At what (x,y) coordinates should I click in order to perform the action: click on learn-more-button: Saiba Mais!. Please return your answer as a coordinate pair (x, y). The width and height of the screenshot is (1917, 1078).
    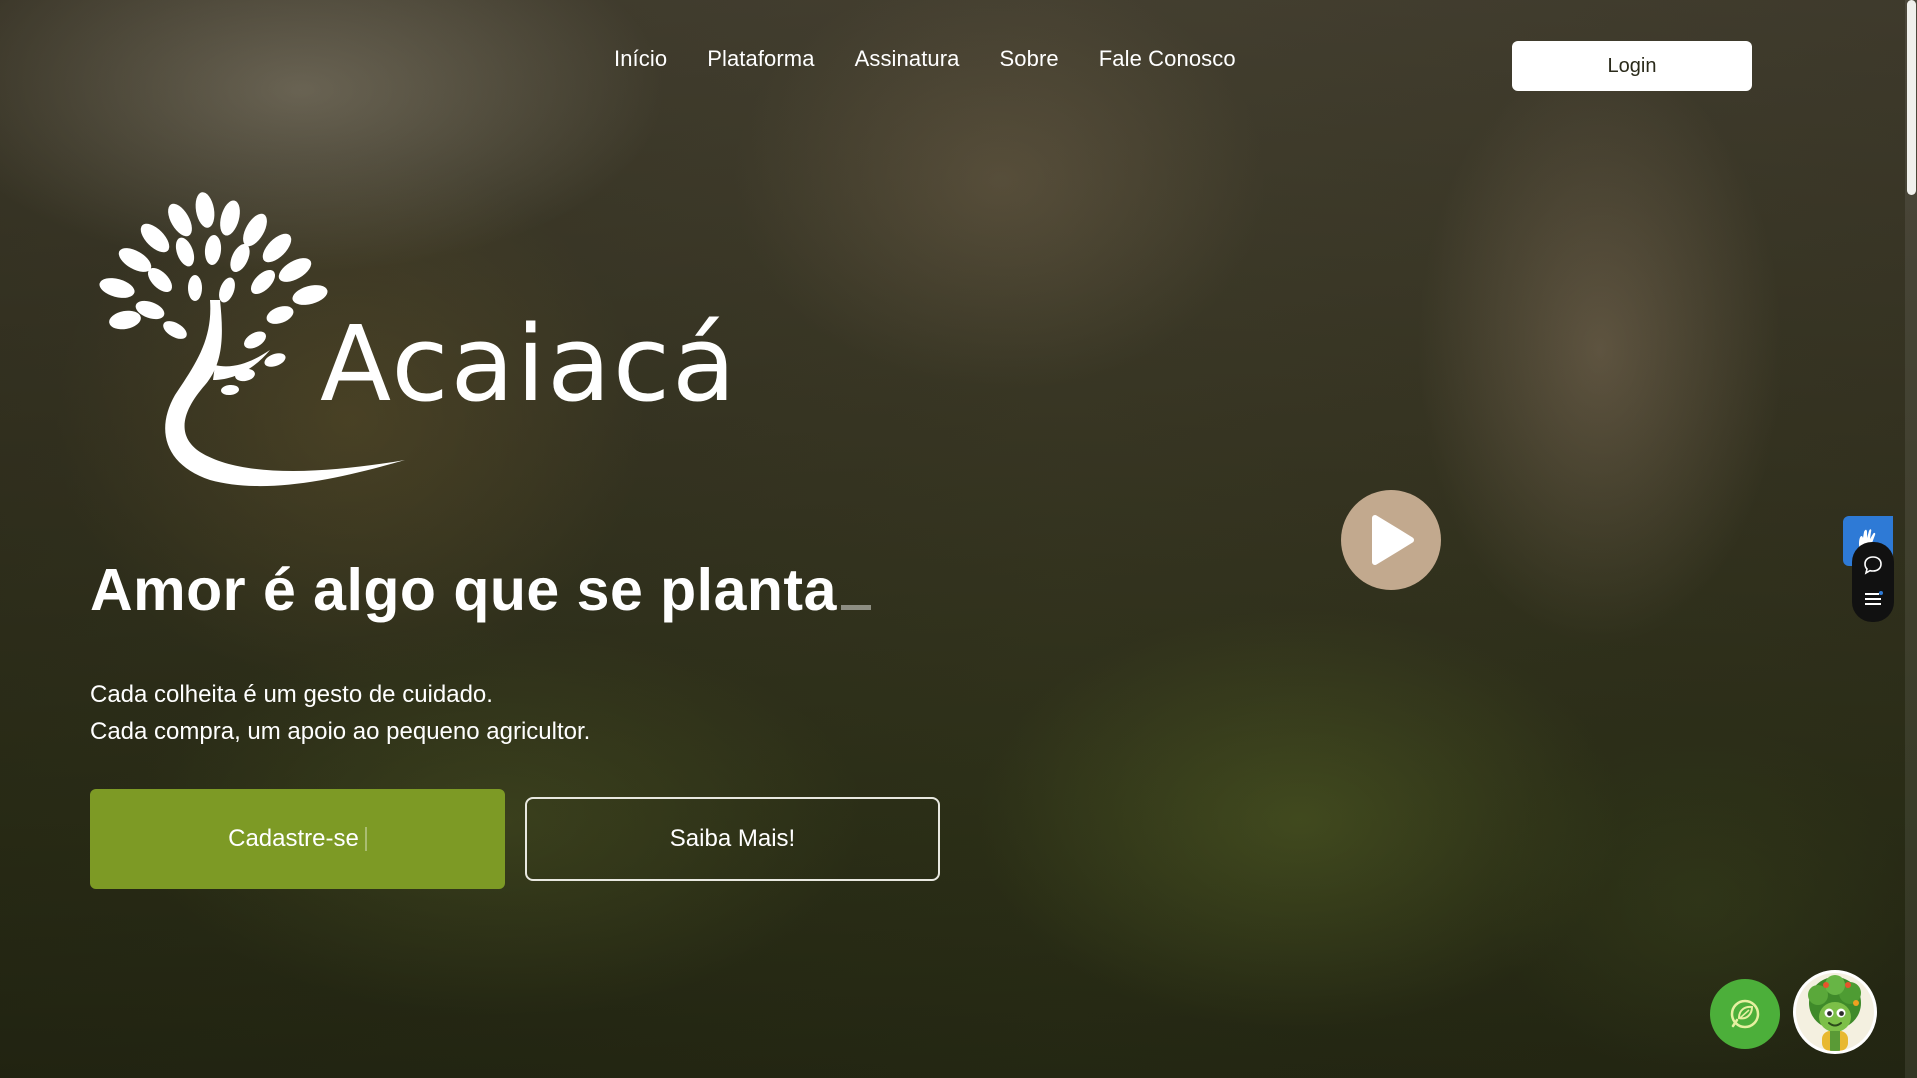
    Looking at the image, I should click on (732, 839).